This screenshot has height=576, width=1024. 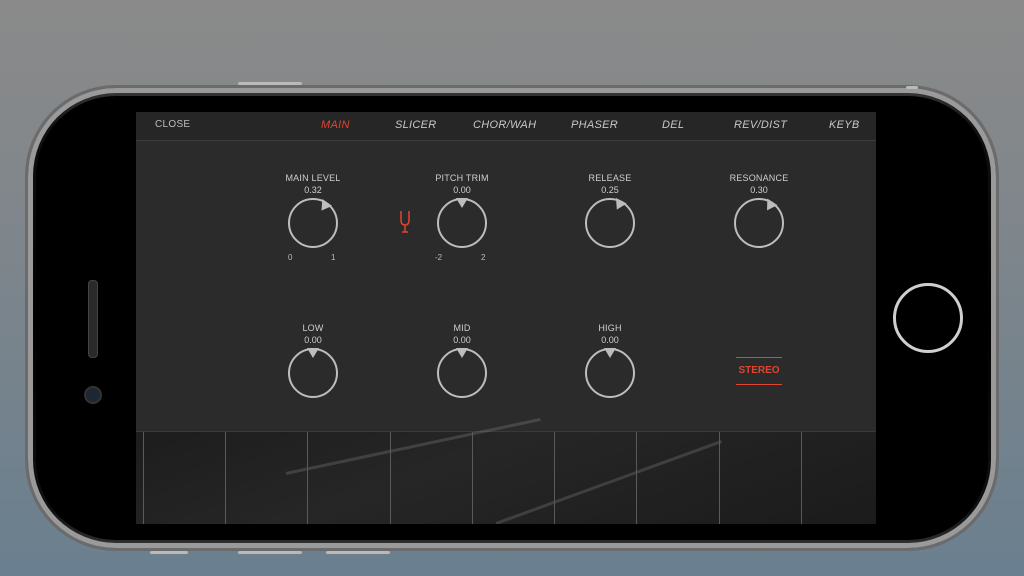 I want to click on main-level-min: 0, so click(x=290, y=257).